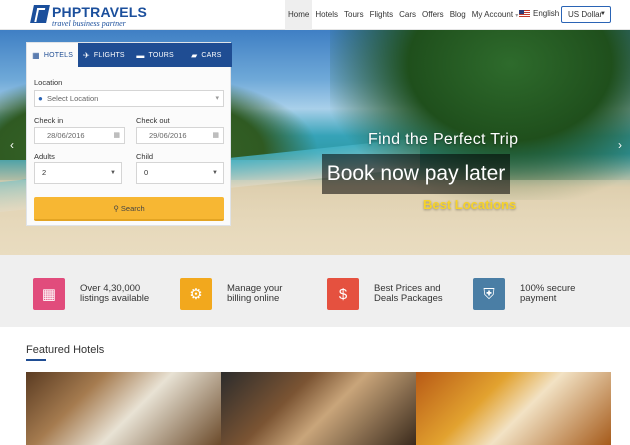 This screenshot has width=630, height=445. What do you see at coordinates (86, 55) in the screenshot?
I see `plane-icon: ✈` at bounding box center [86, 55].